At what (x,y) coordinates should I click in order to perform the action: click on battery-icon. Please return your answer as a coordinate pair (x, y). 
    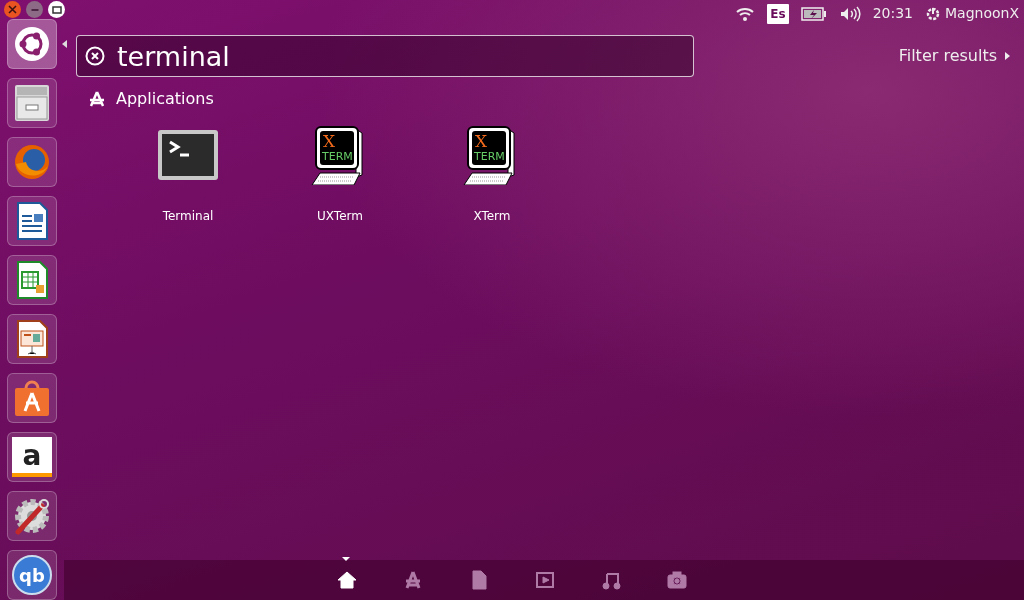
    Looking at the image, I should click on (813, 13).